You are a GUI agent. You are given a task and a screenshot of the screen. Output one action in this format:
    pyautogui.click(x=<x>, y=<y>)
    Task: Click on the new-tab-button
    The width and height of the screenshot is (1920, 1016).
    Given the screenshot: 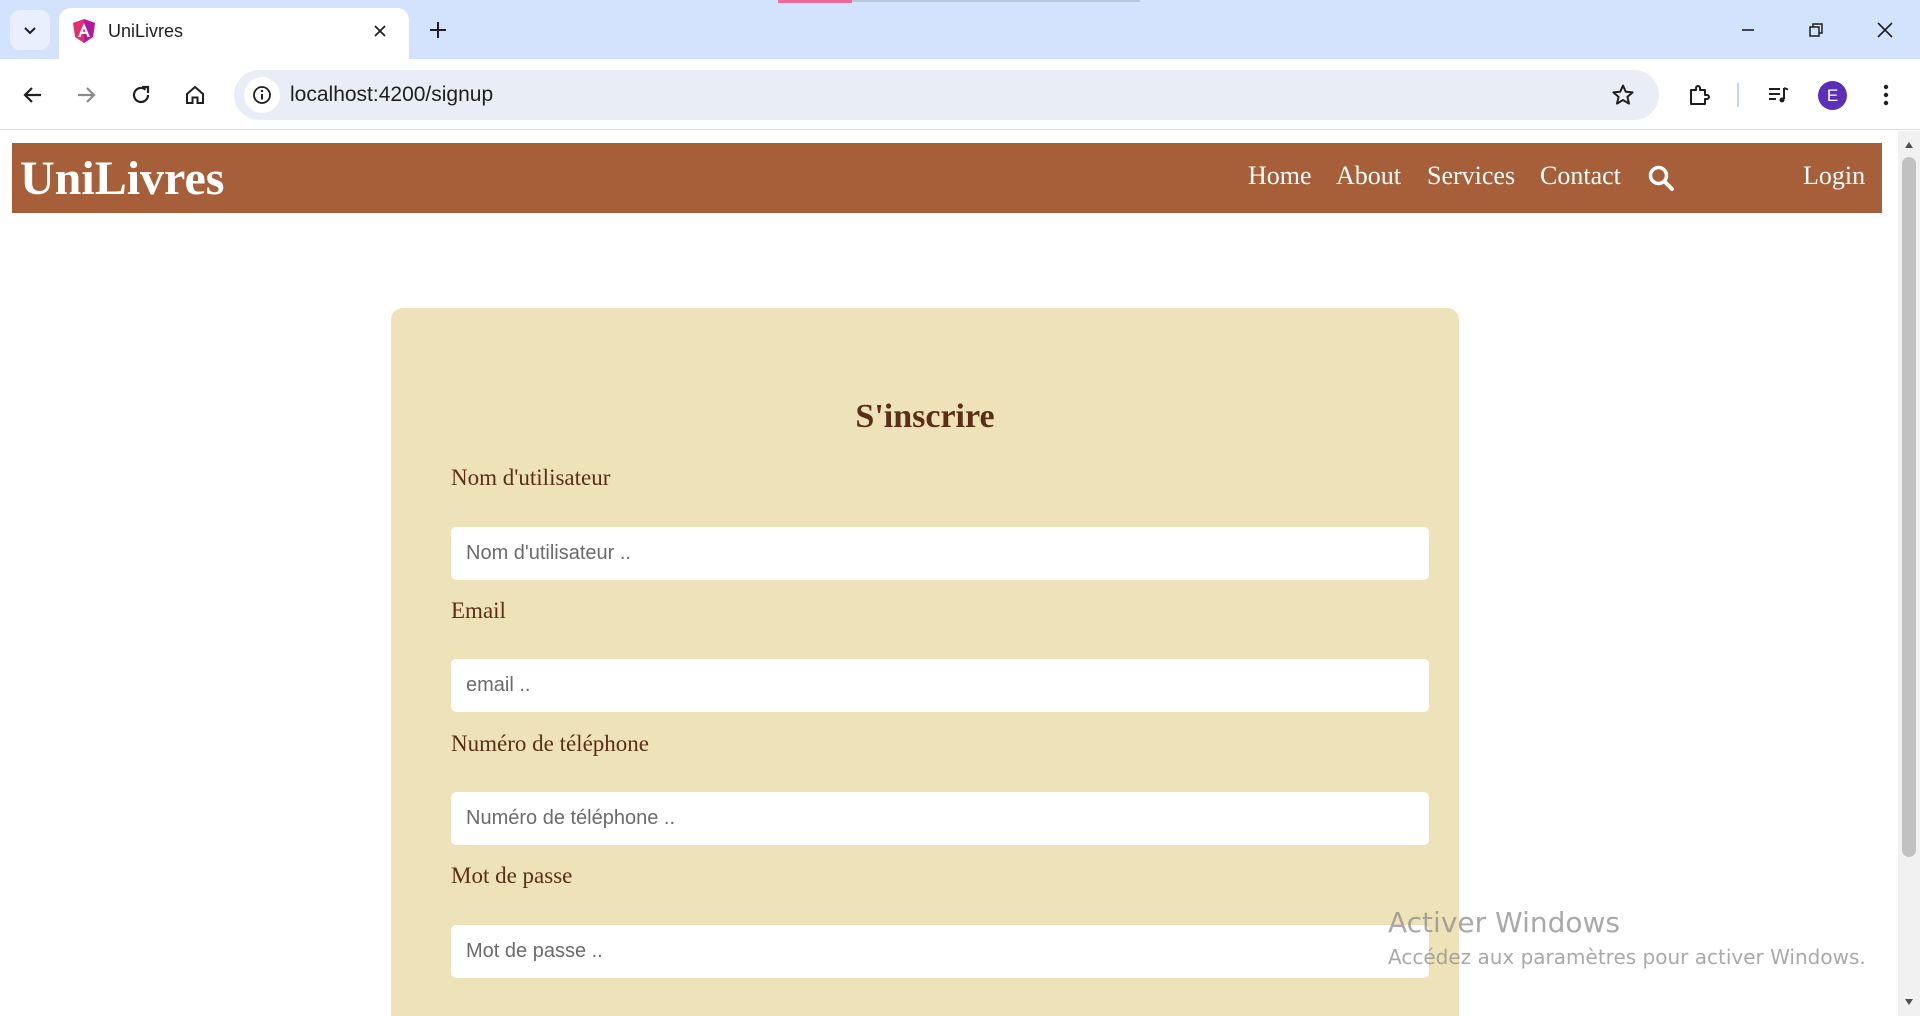 What is the action you would take?
    pyautogui.click(x=438, y=30)
    